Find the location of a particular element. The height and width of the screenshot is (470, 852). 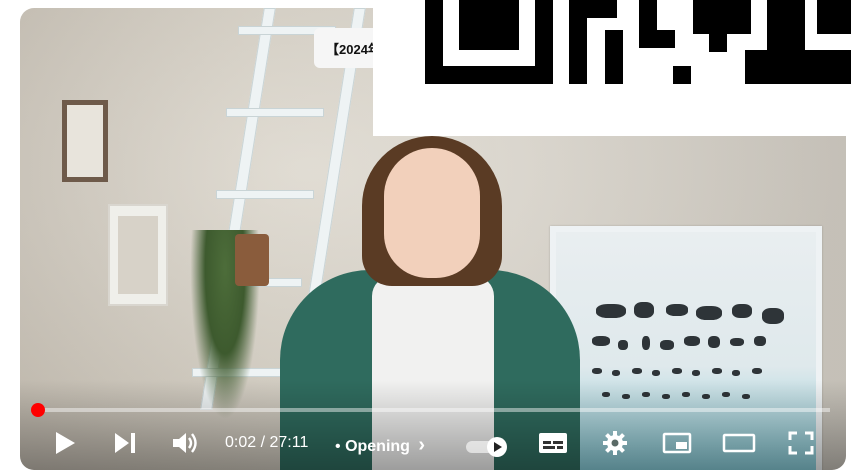

miniplayer-icon is located at coordinates (677, 443).